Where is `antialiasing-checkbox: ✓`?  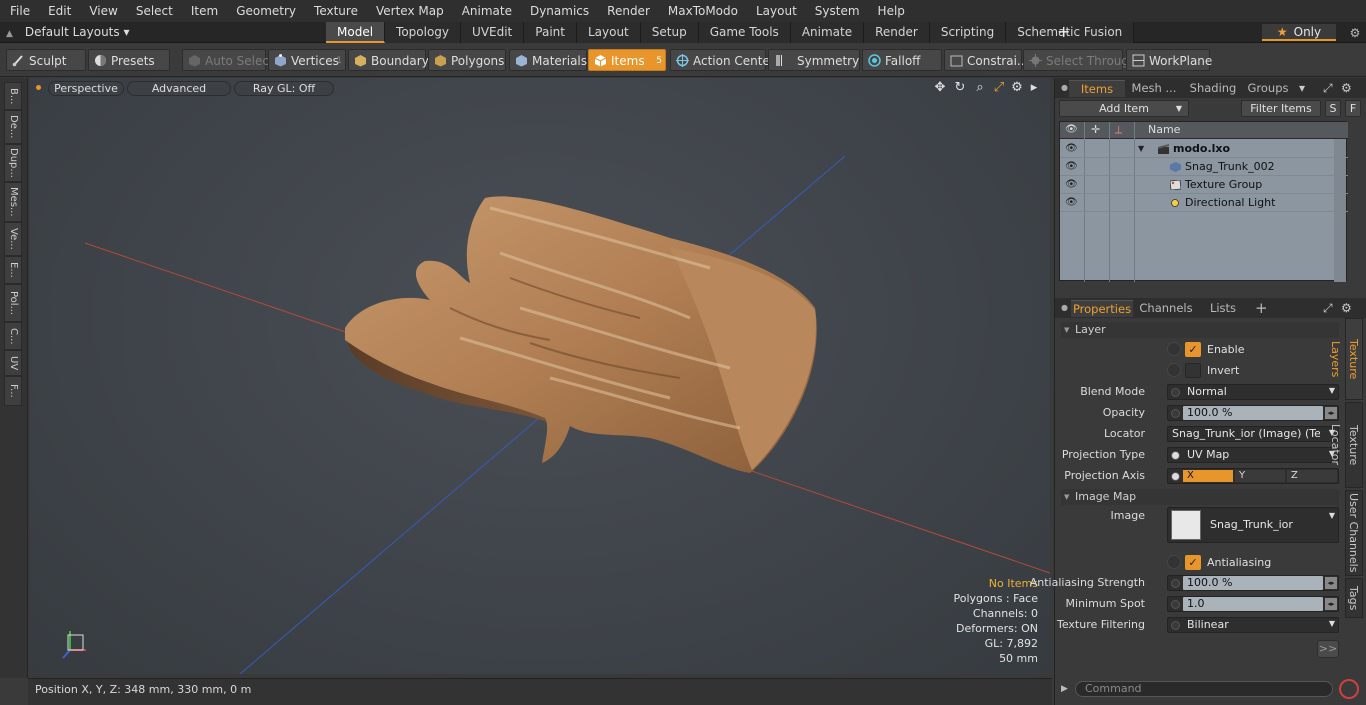 antialiasing-checkbox: ✓ is located at coordinates (1193, 562).